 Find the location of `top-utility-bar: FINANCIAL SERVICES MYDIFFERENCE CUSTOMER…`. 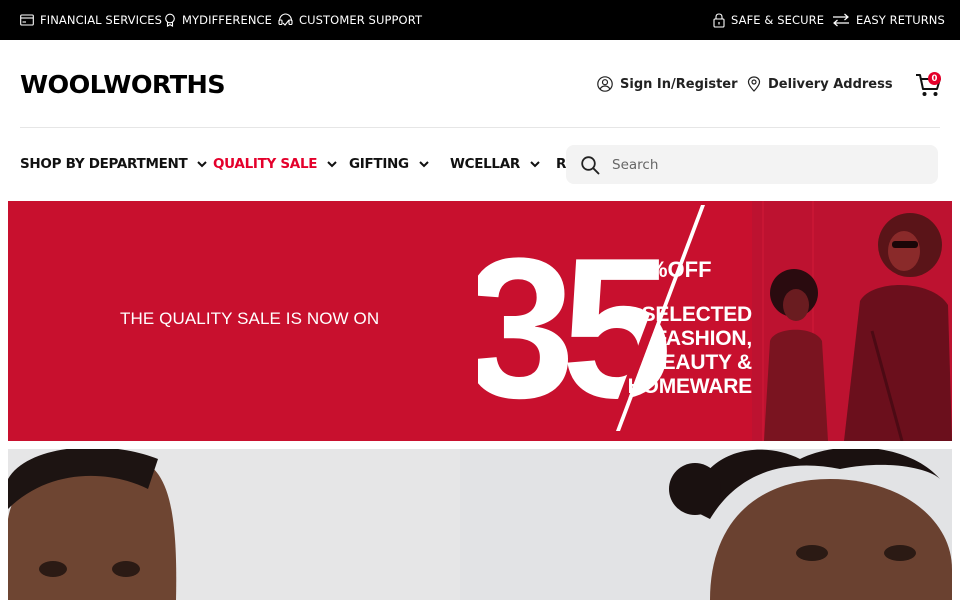

top-utility-bar: FINANCIAL SERVICES MYDIFFERENCE CUSTOMER… is located at coordinates (480, 20).